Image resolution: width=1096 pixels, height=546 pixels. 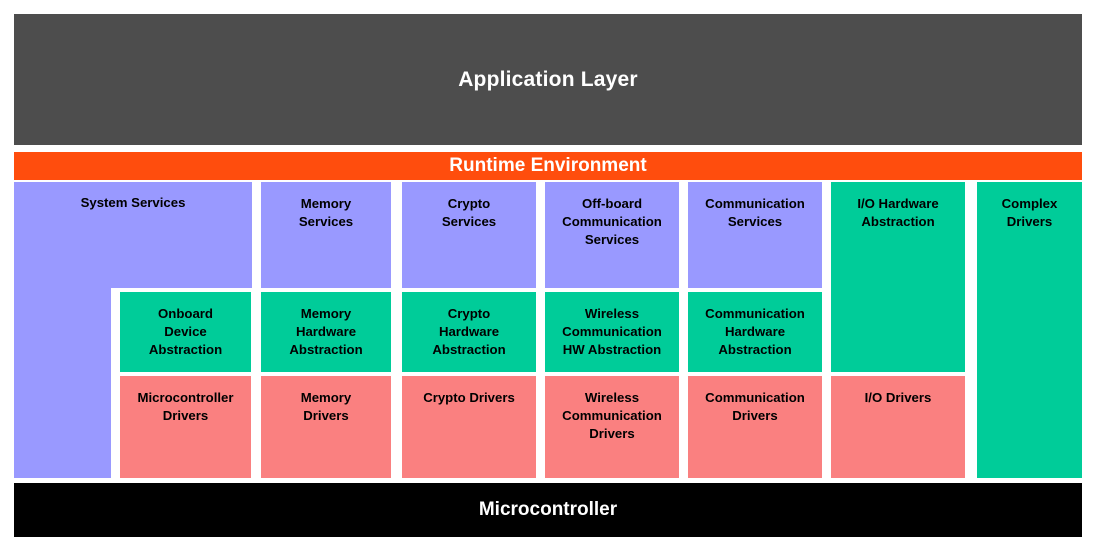 I want to click on communication-hardware-abstraction-block: Communication Hardware Abstraction, so click(x=755, y=332).